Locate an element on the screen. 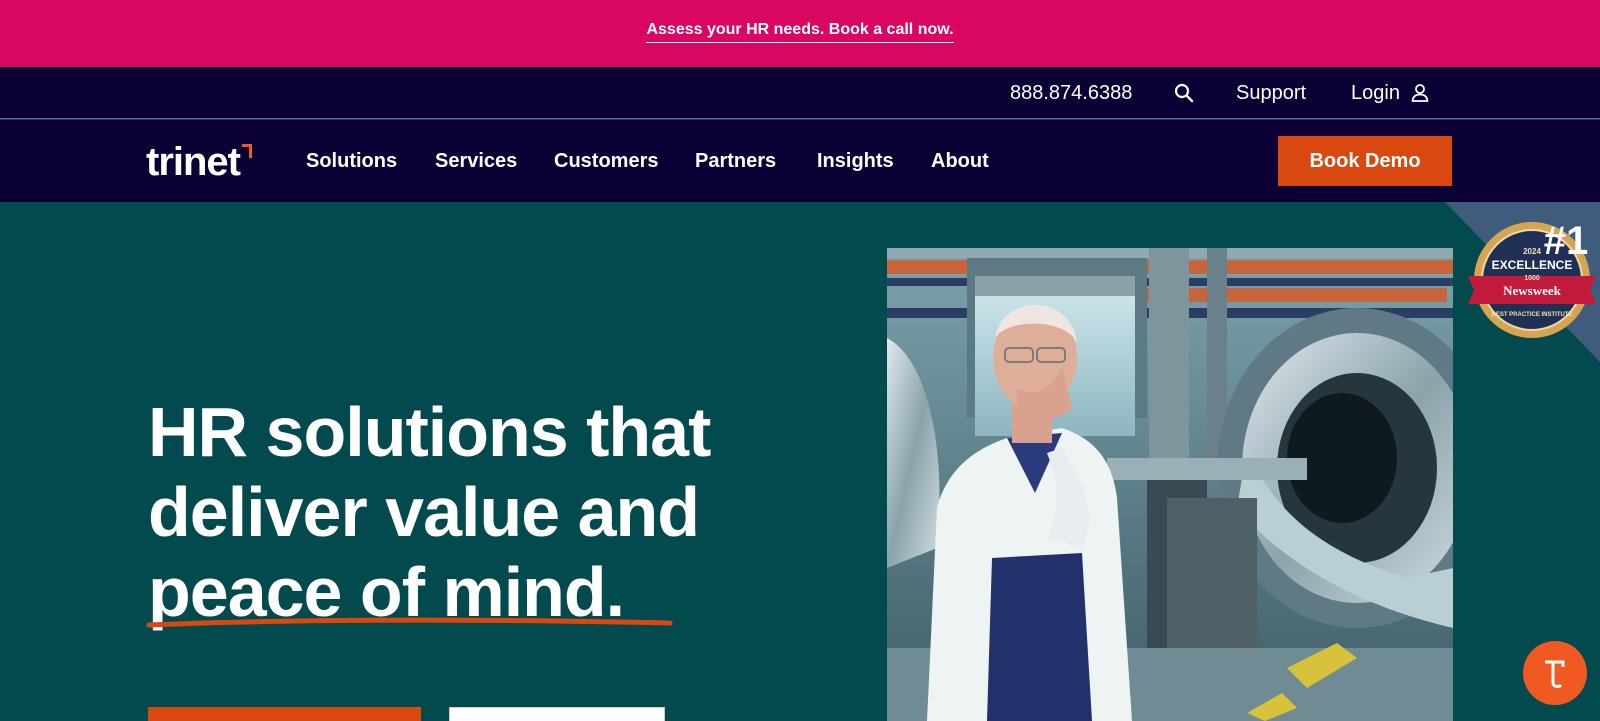 The image size is (1600, 721). nav-about: About is located at coordinates (960, 161).